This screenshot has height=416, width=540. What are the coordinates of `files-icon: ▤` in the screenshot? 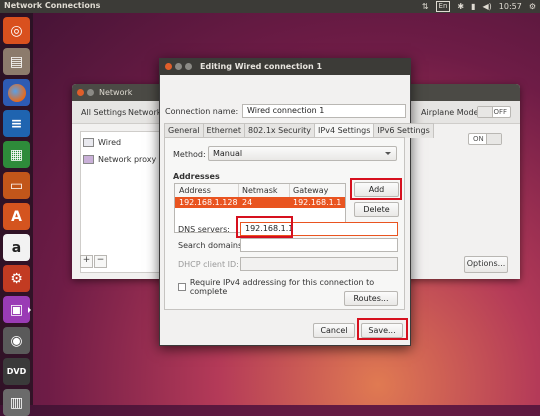 It's located at (16, 61).